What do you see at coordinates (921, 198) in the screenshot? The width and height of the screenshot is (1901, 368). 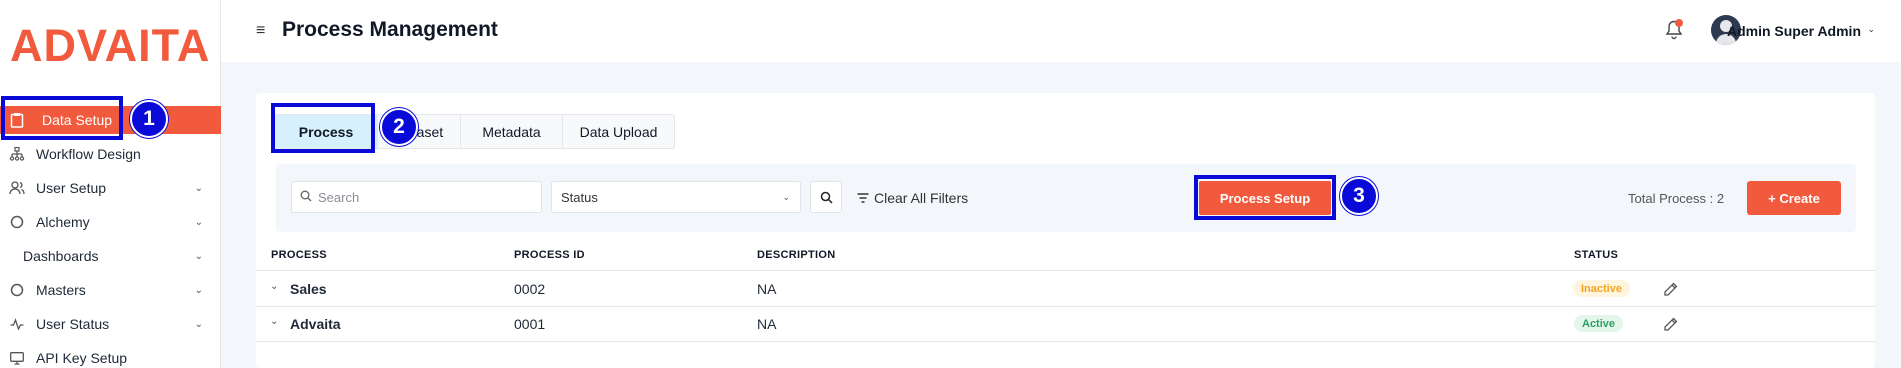 I see `clear-filters-label: Clear All Filters` at bounding box center [921, 198].